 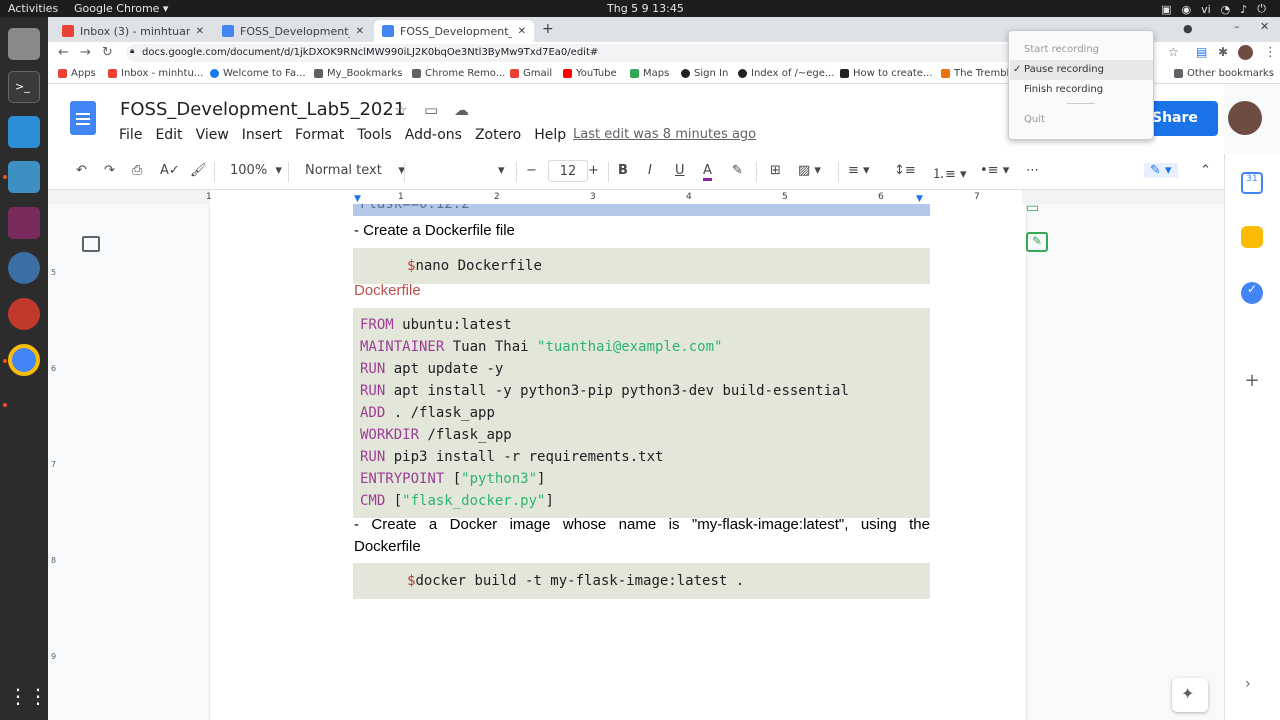 I want to click on bulleted-list-icon: •≡ ▾, so click(x=994, y=170).